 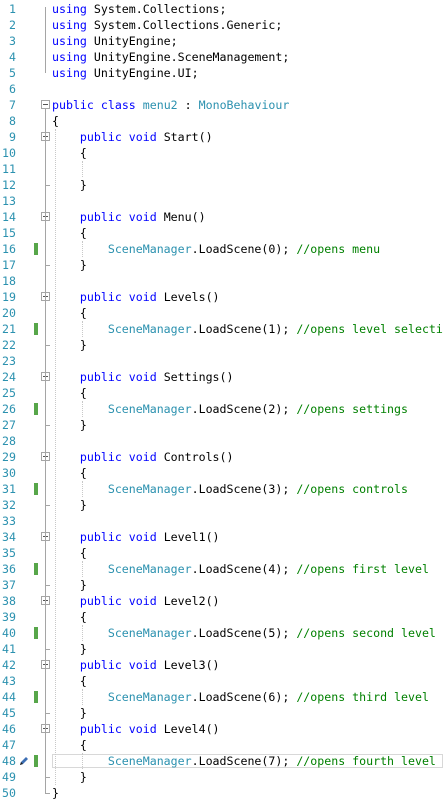 What do you see at coordinates (45, 104) in the screenshot?
I see `collapse-toggle-icon` at bounding box center [45, 104].